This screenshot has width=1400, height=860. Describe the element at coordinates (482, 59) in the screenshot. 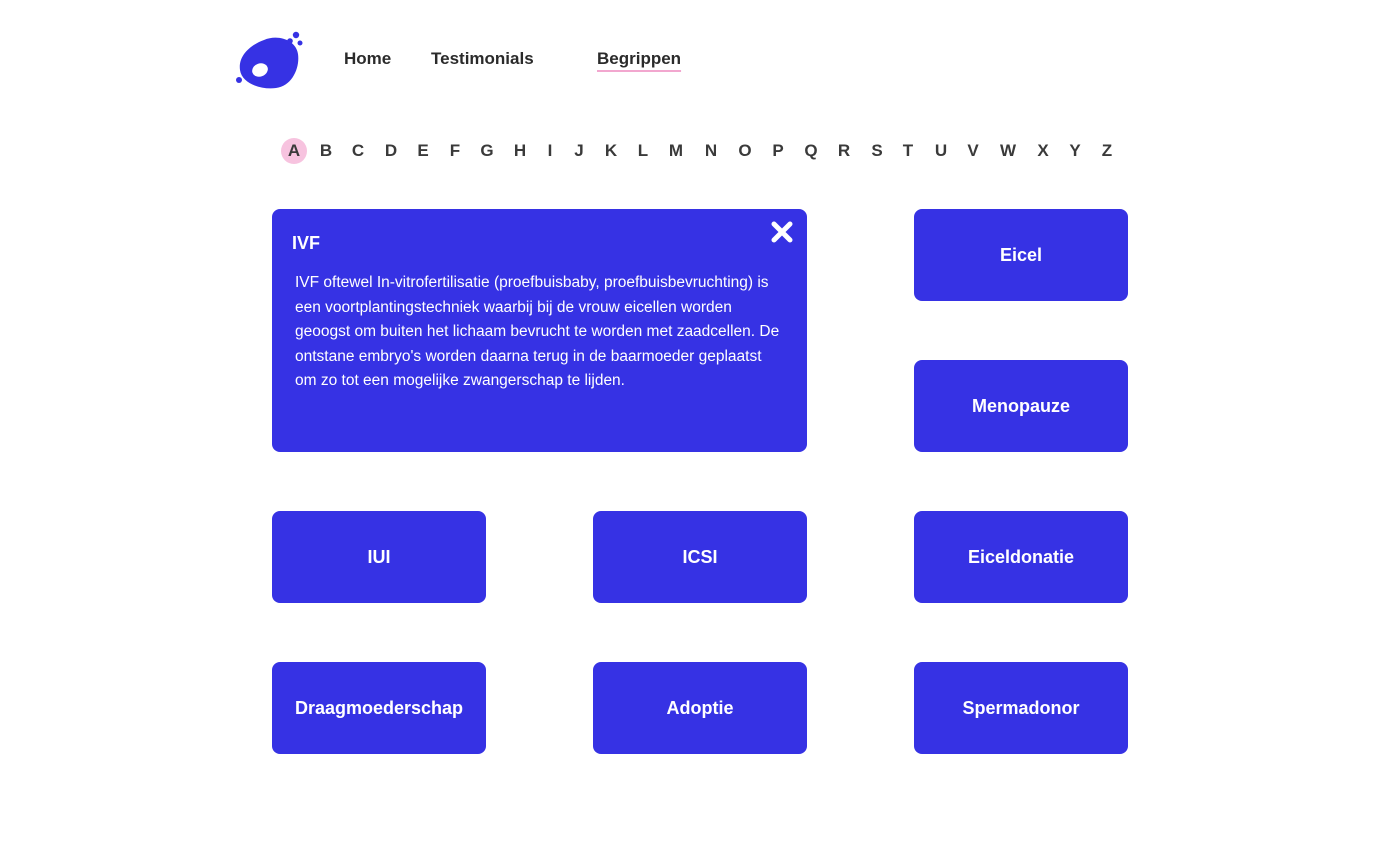

I see `nav-testimonials: Testimonials` at that location.